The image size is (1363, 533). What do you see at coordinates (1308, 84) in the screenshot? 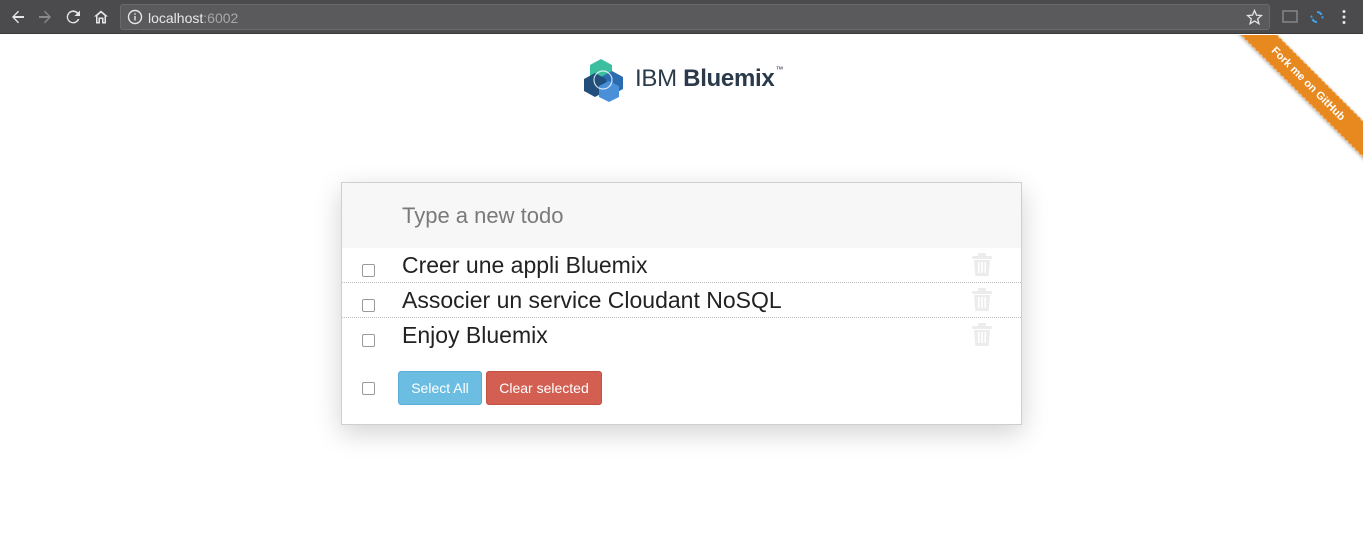
I see `github-ribbon-label: Fork me on GitHub` at bounding box center [1308, 84].